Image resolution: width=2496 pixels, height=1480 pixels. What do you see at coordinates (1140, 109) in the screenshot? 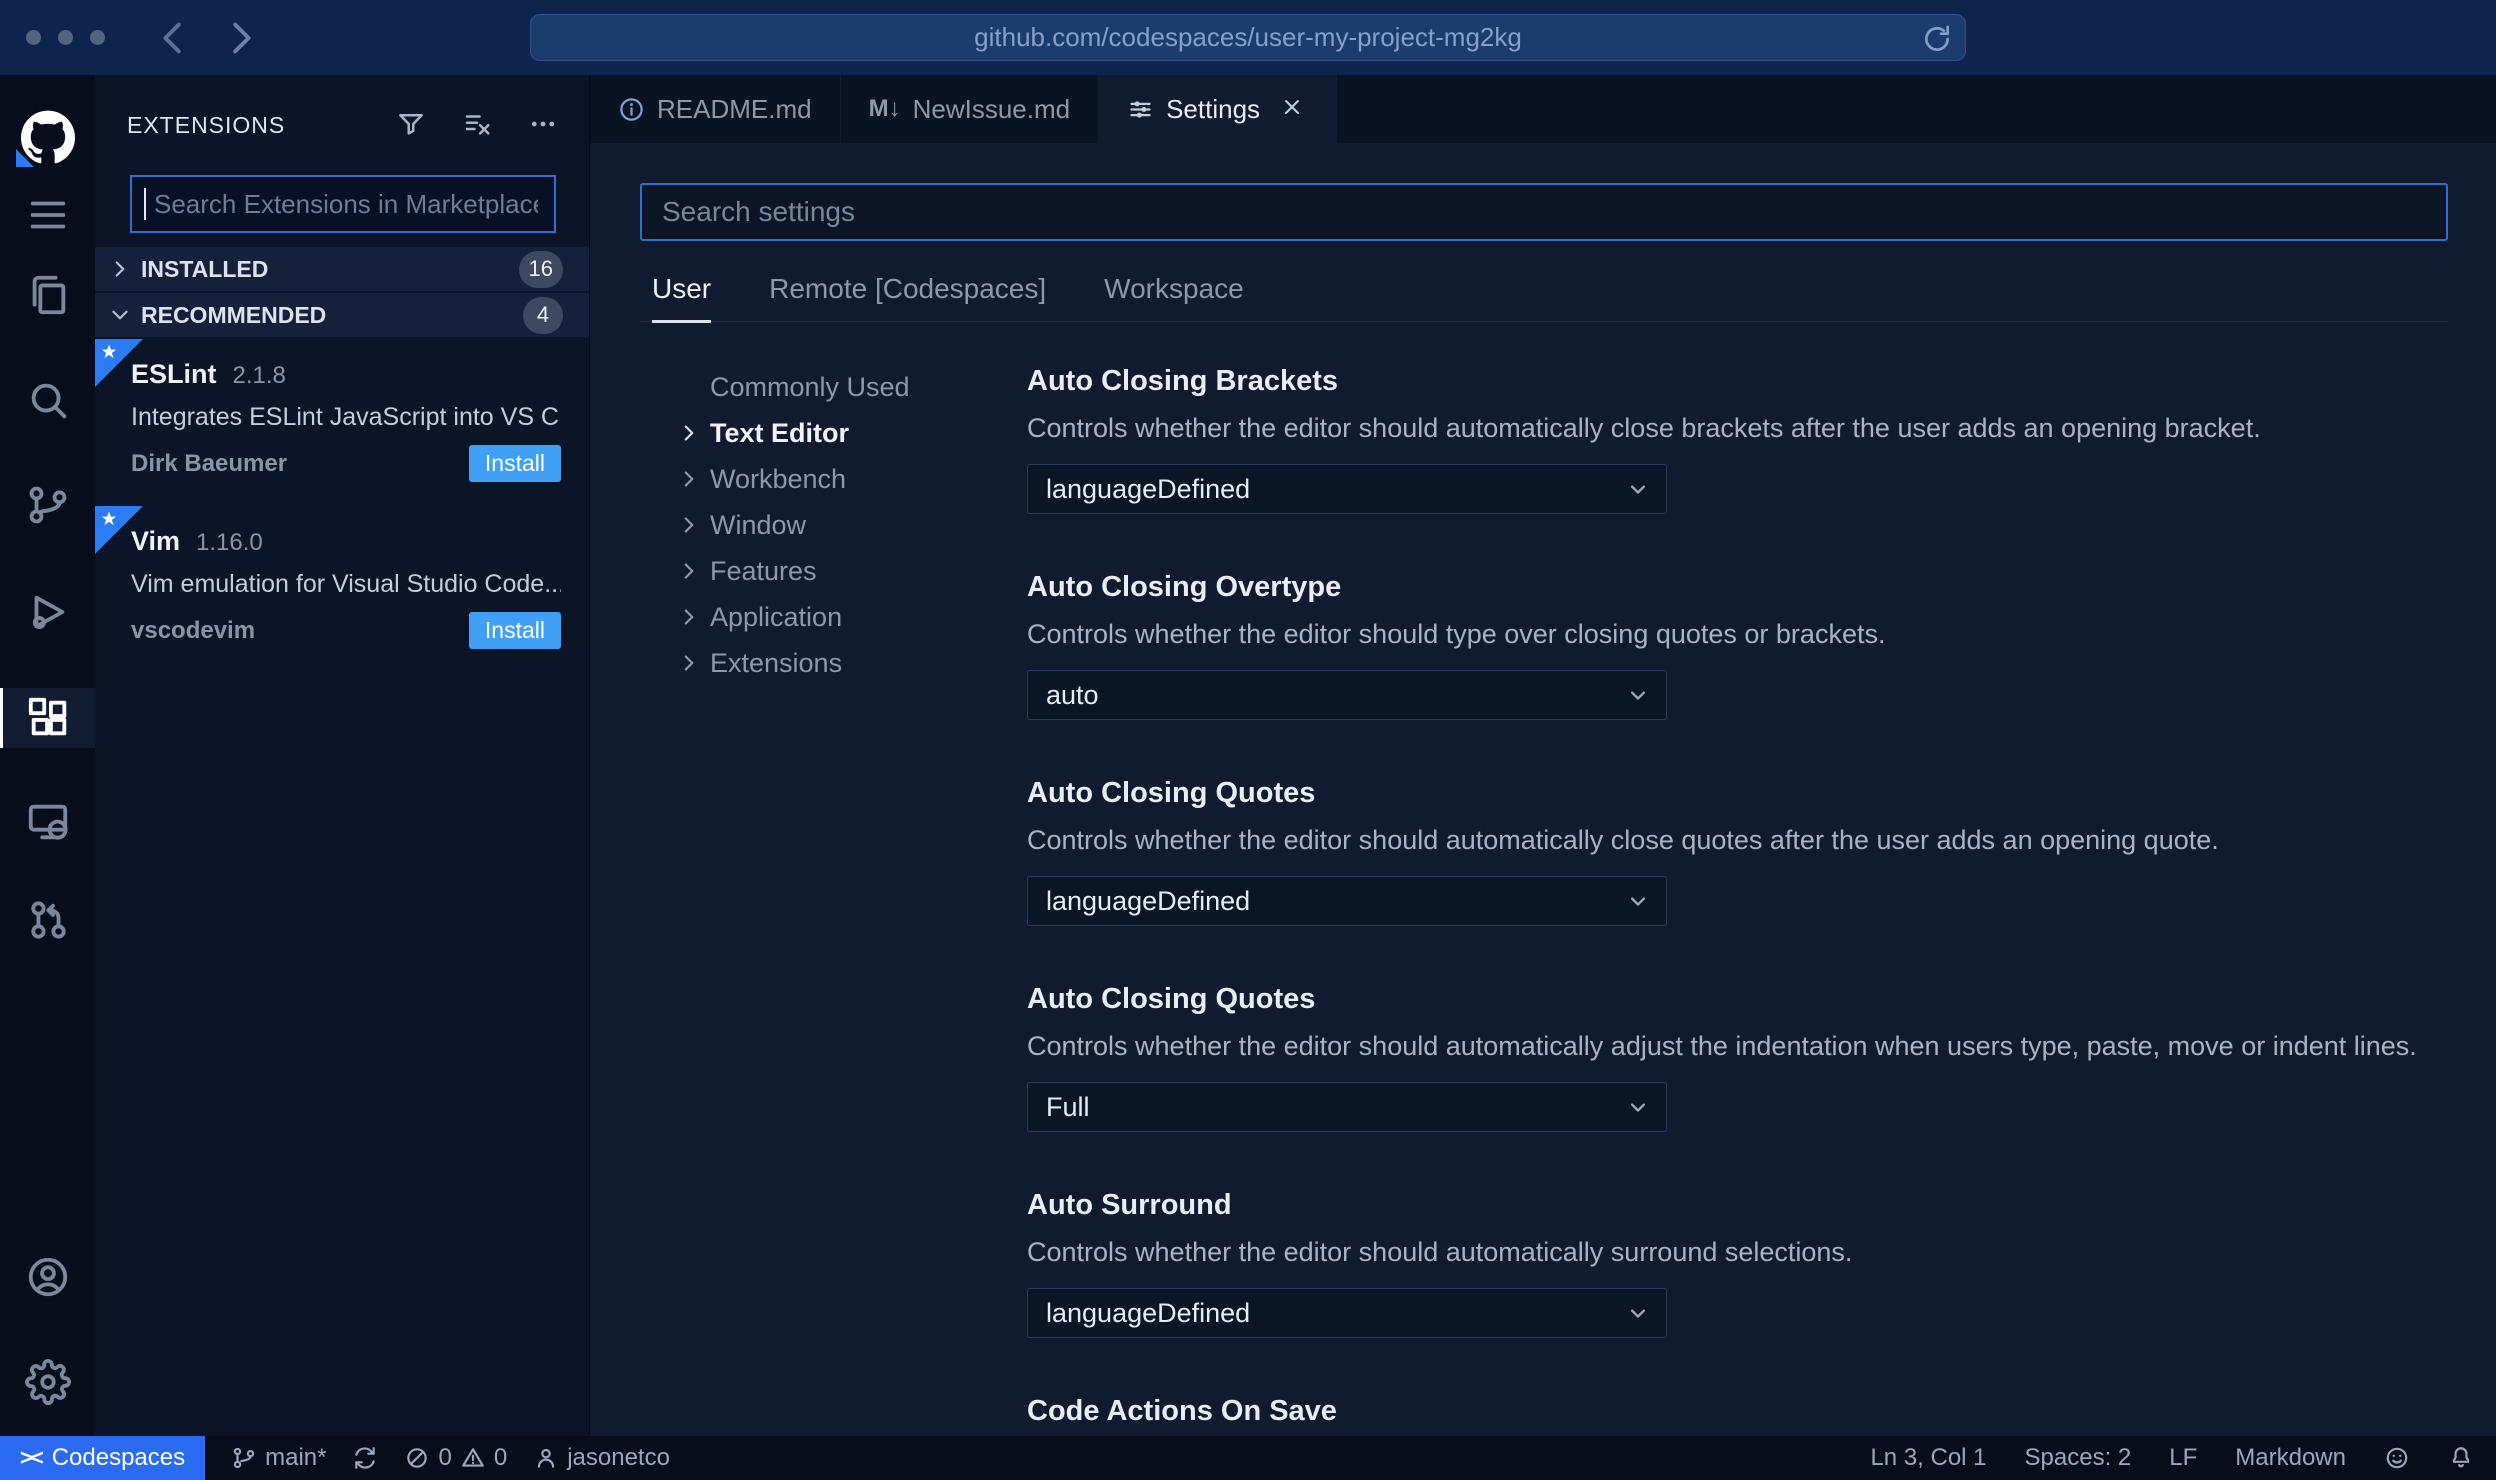
I see `settings-sliders-icon` at bounding box center [1140, 109].